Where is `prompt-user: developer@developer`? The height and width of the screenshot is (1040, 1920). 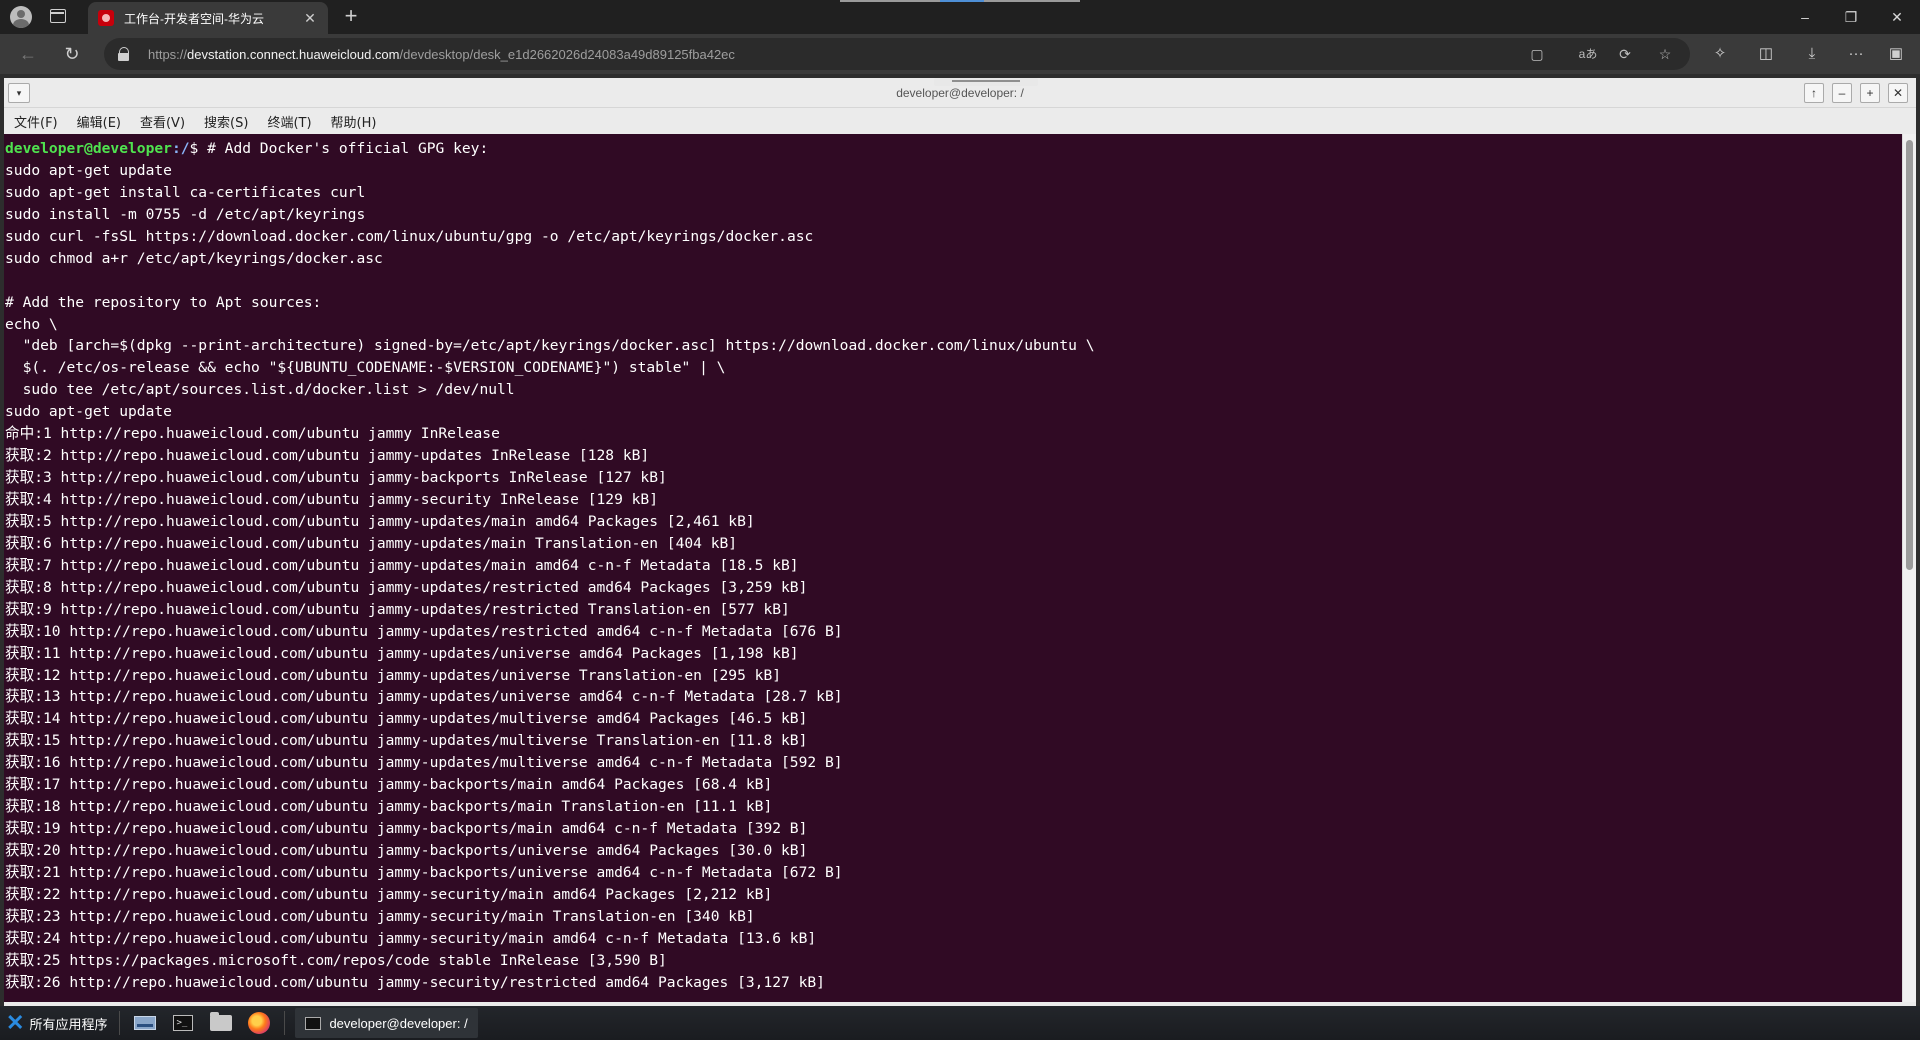
prompt-user: developer@developer is located at coordinates (88, 148).